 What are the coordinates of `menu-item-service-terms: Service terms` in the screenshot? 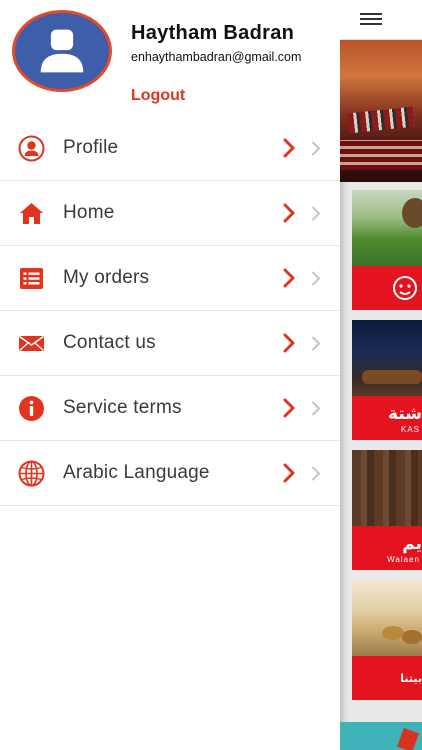 It's located at (170, 408).